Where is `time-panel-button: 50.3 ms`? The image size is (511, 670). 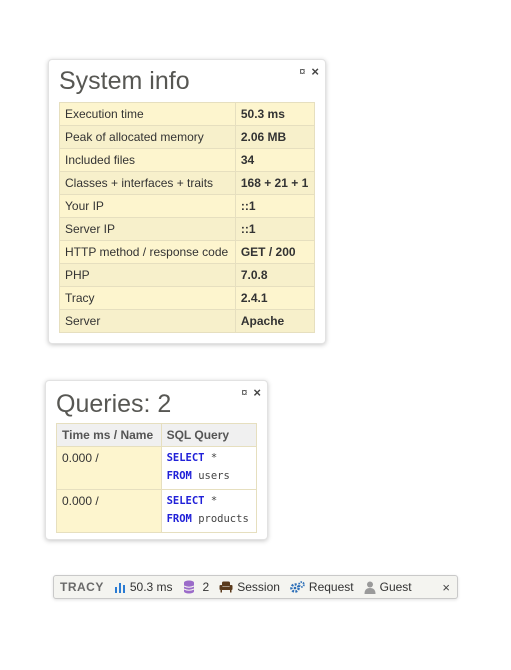 time-panel-button: 50.3 ms is located at coordinates (143, 587).